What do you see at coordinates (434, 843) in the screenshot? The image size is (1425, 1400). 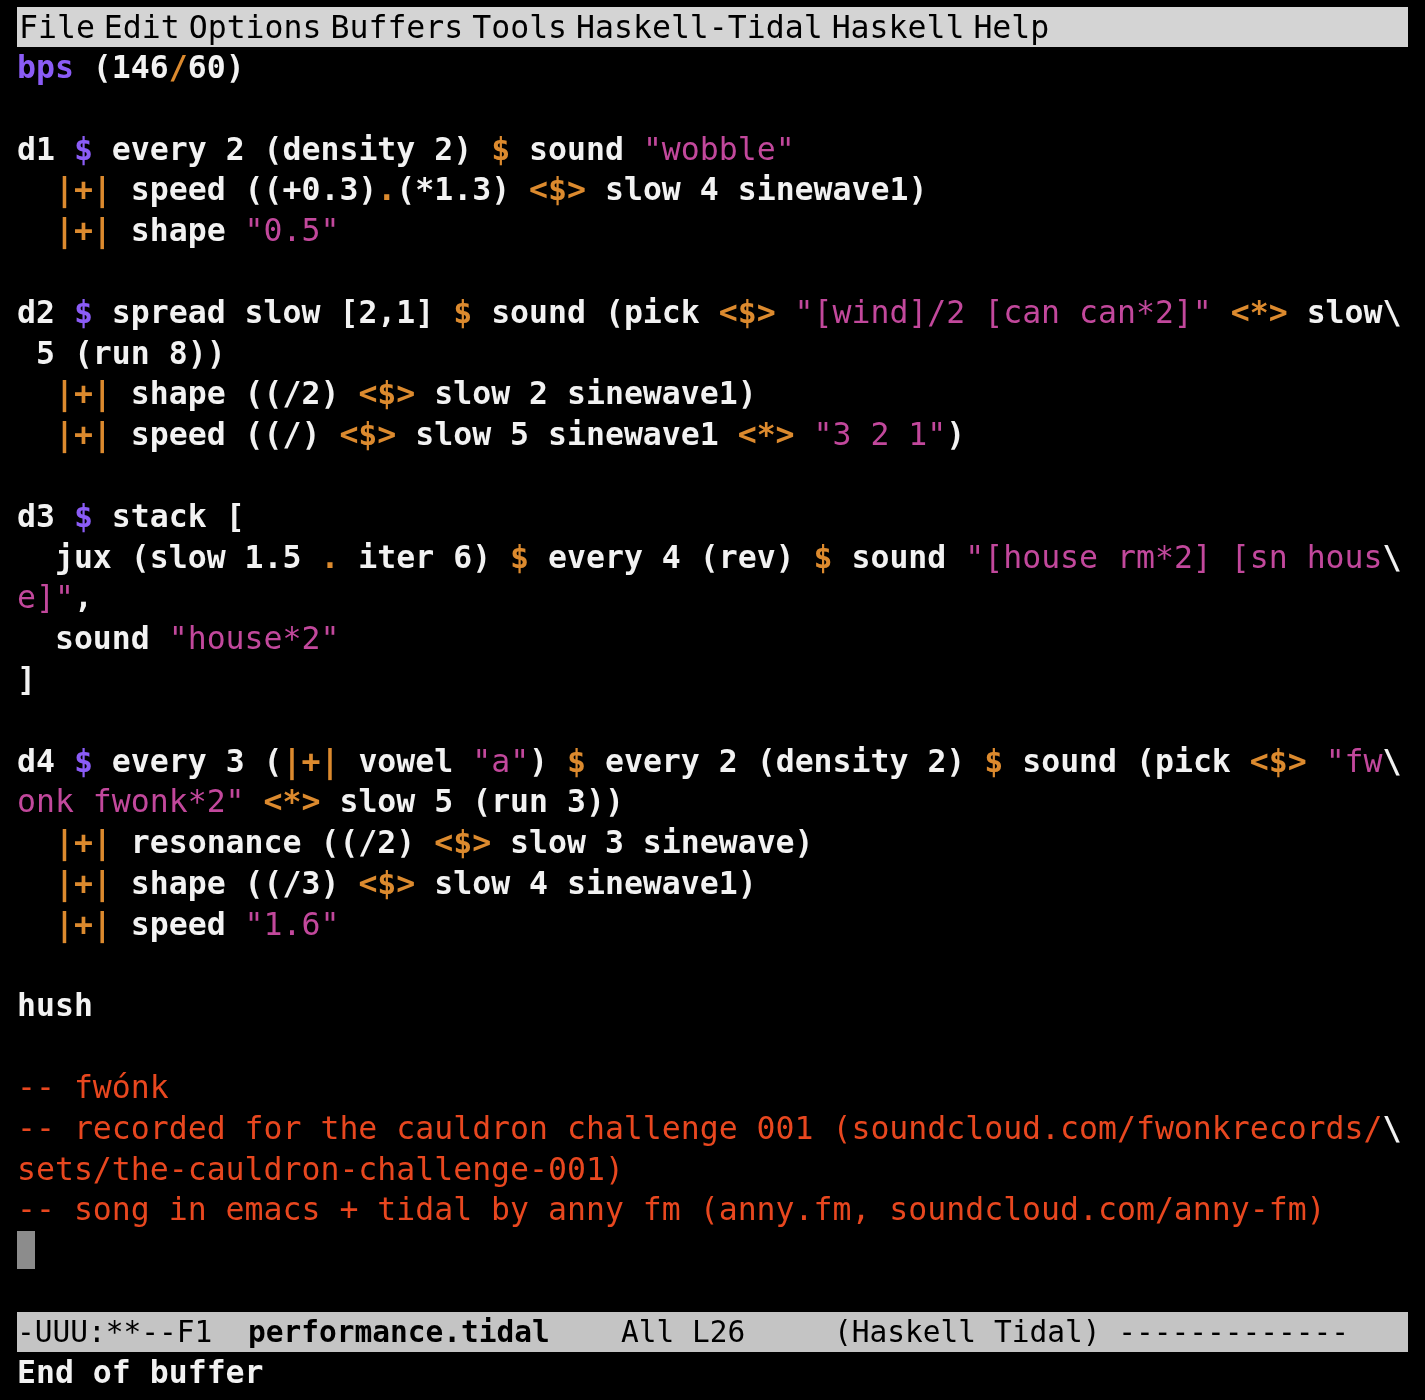 I see `code-line: |+| resonance ((/2) <$> slow 3 sinewave)` at bounding box center [434, 843].